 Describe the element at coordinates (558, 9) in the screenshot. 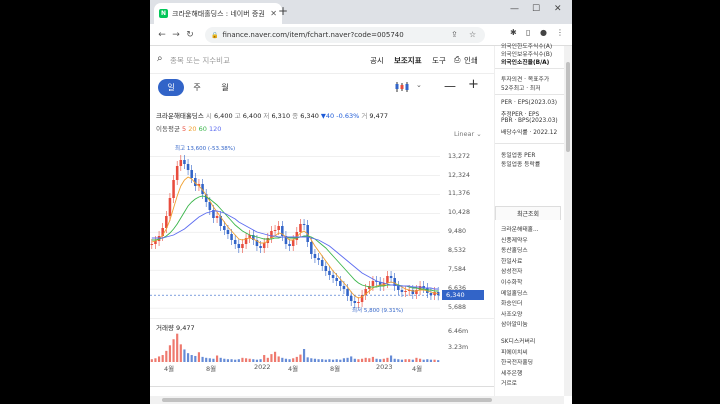

I see `close-window-icon: ✕` at that location.